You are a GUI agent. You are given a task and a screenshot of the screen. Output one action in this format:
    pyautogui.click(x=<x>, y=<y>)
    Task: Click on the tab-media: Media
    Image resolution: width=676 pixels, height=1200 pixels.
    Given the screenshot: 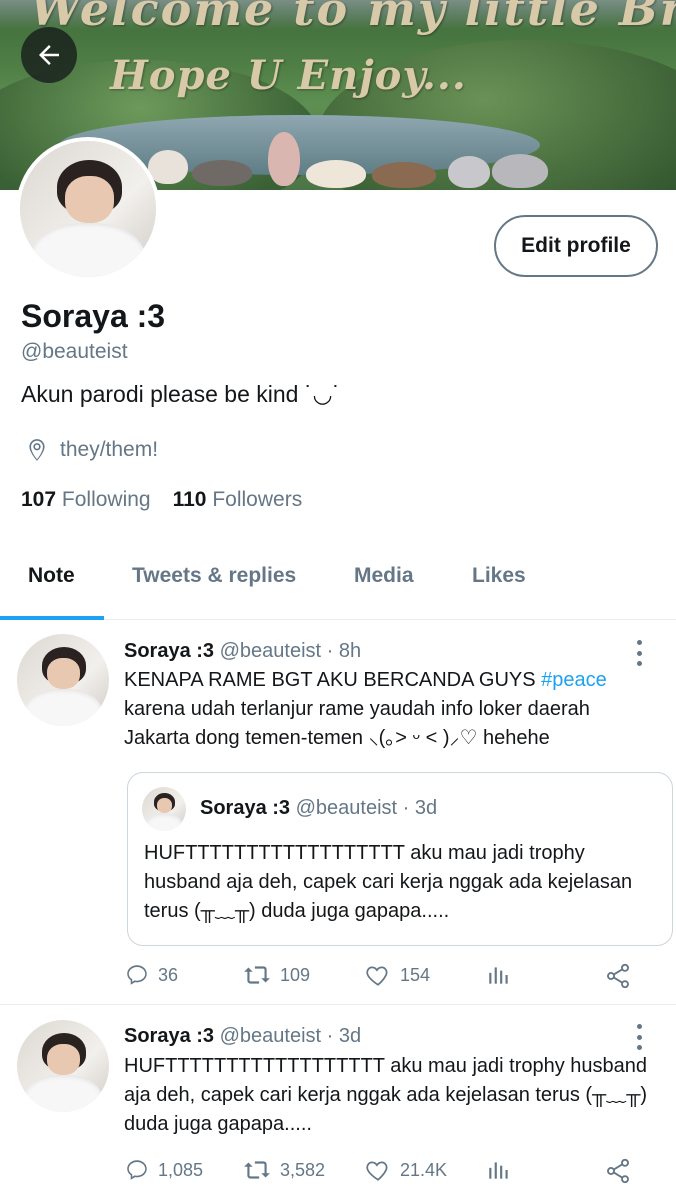 What is the action you would take?
    pyautogui.click(x=384, y=576)
    